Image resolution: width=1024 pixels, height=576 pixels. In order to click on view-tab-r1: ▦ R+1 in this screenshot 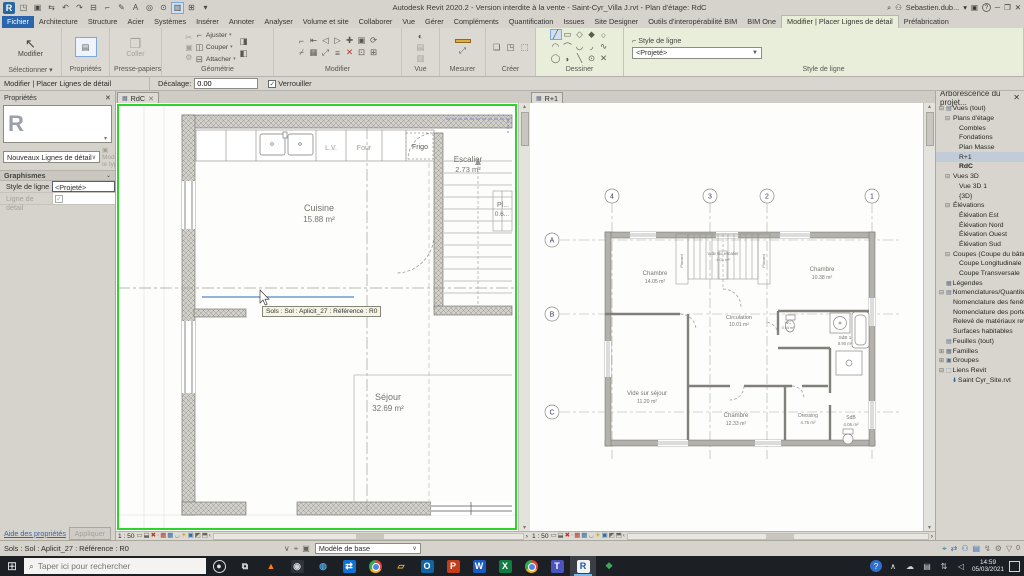, I will do `click(547, 97)`.